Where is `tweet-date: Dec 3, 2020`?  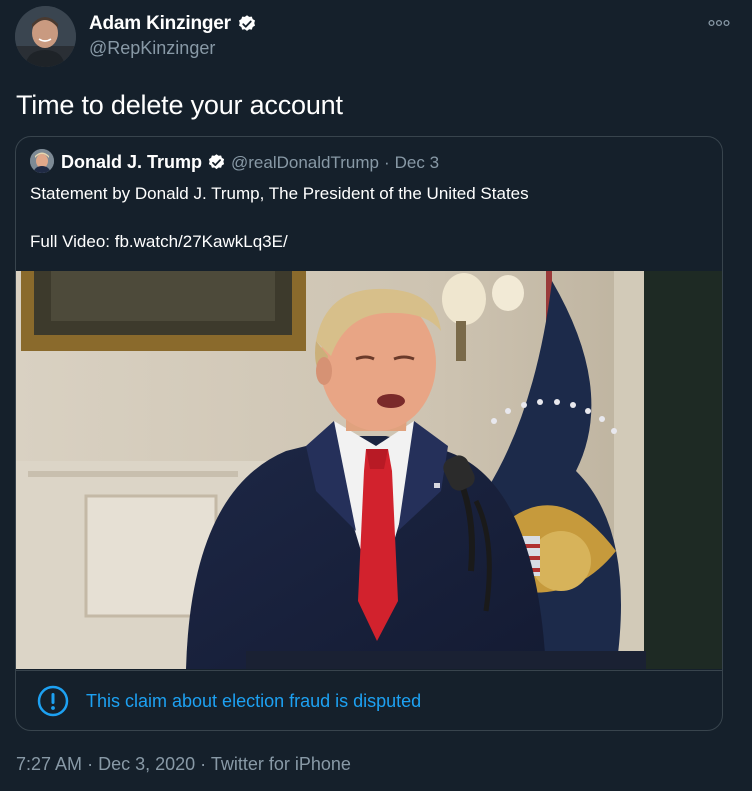 tweet-date: Dec 3, 2020 is located at coordinates (146, 764).